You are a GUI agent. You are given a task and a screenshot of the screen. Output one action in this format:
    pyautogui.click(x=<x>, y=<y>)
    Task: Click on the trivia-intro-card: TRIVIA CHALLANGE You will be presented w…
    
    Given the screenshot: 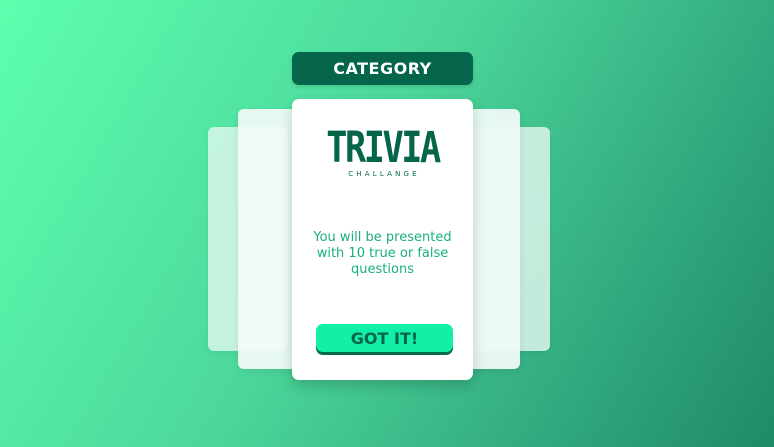 What is the action you would take?
    pyautogui.click(x=382, y=239)
    